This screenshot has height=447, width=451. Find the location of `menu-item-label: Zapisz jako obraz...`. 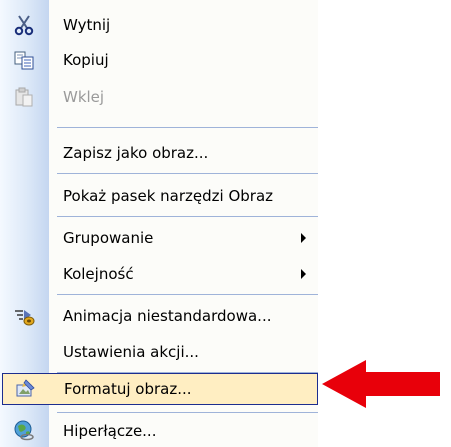

menu-item-label: Zapisz jako obraz... is located at coordinates (136, 153).